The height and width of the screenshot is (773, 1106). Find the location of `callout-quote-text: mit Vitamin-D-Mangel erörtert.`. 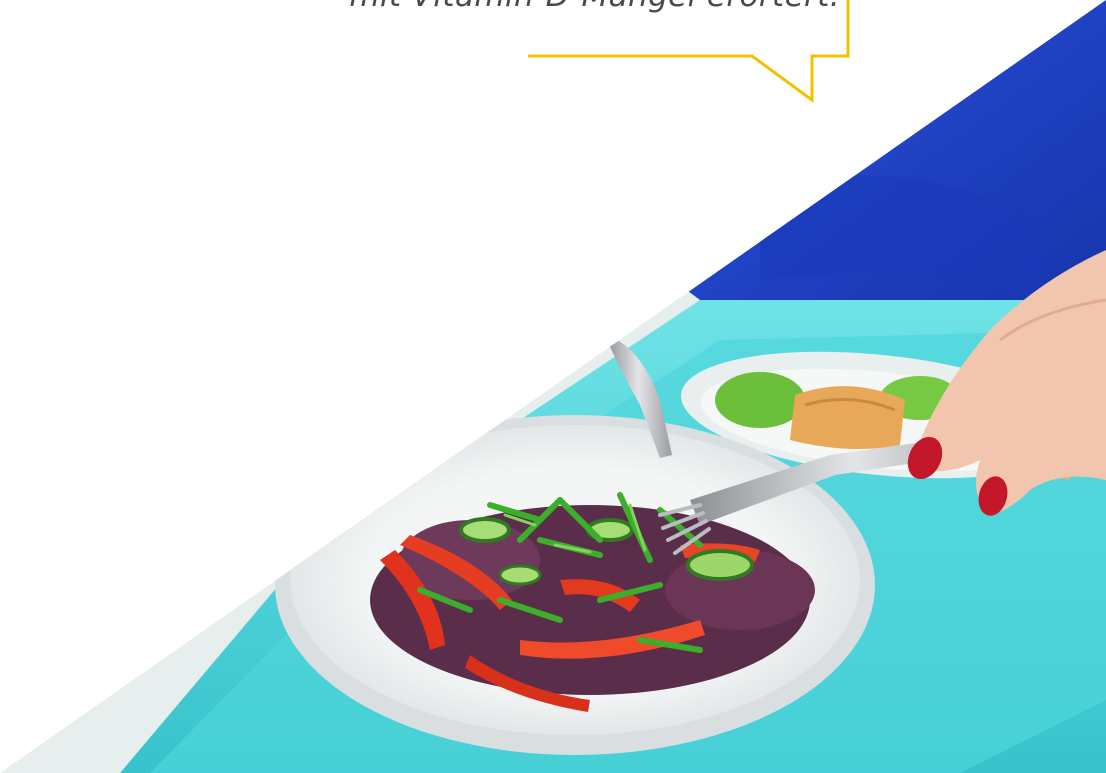

callout-quote-text: mit Vitamin-D-Mangel erörtert. is located at coordinates (480, 7).